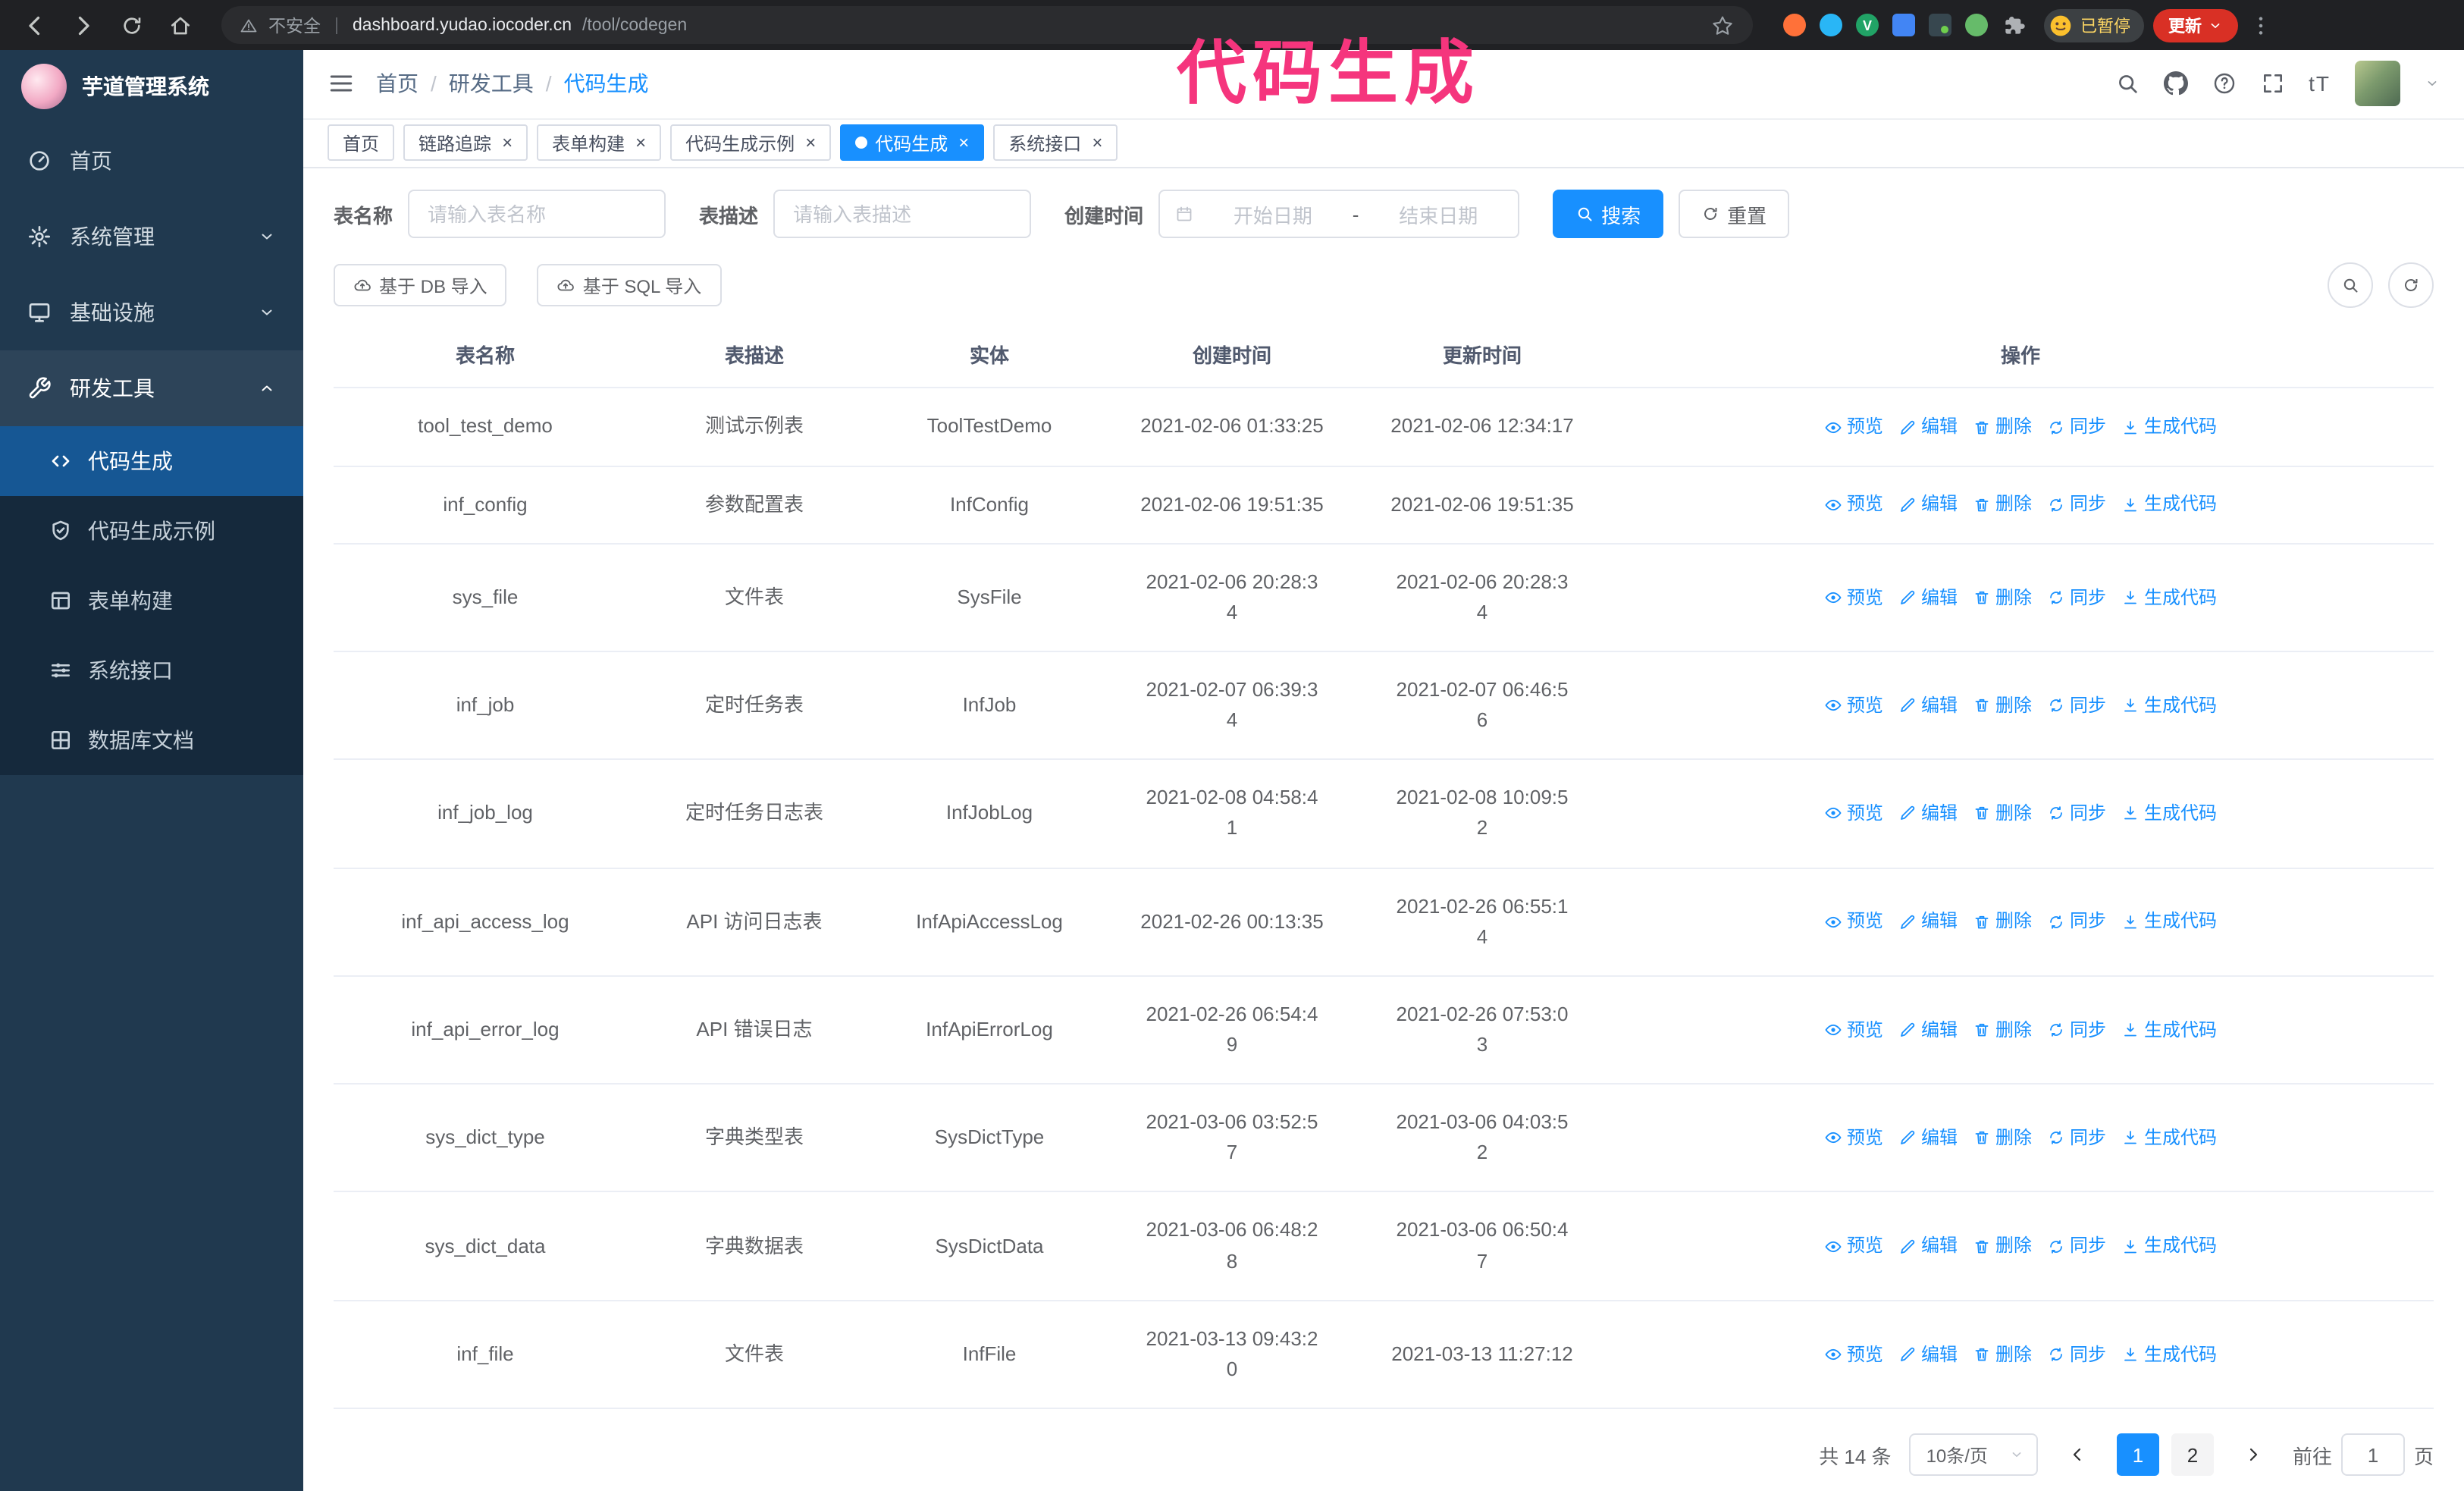 This screenshot has height=1491, width=2464. Describe the element at coordinates (902, 214) in the screenshot. I see `table-desc-input` at that location.